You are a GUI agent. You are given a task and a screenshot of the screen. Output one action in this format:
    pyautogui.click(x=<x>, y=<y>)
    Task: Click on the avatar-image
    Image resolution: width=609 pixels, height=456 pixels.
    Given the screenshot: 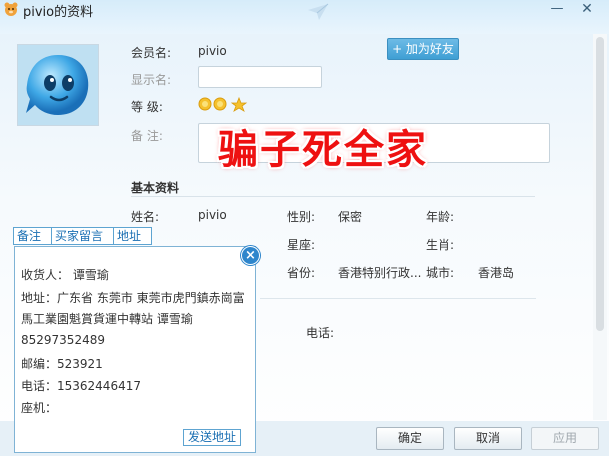 What is the action you would take?
    pyautogui.click(x=58, y=85)
    